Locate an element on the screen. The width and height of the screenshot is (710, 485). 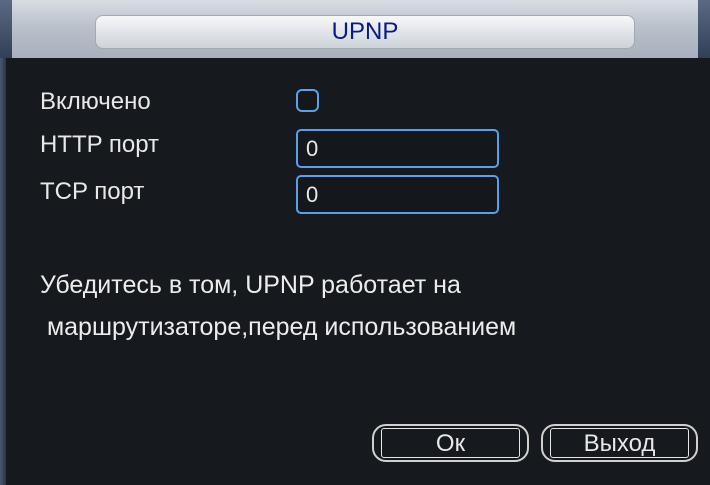
title-bar: UPNP is located at coordinates (355, 29).